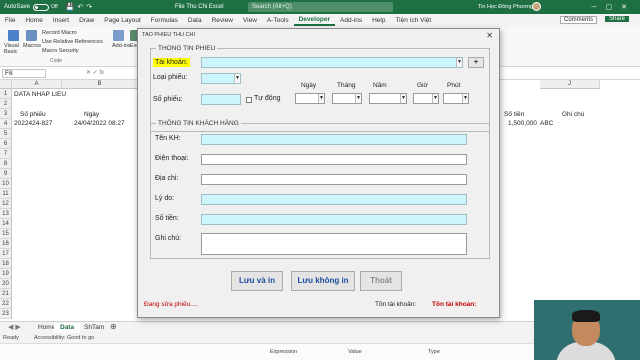 The height and width of the screenshot is (360, 640). What do you see at coordinates (6, 154) in the screenshot?
I see `row-header: 7` at bounding box center [6, 154].